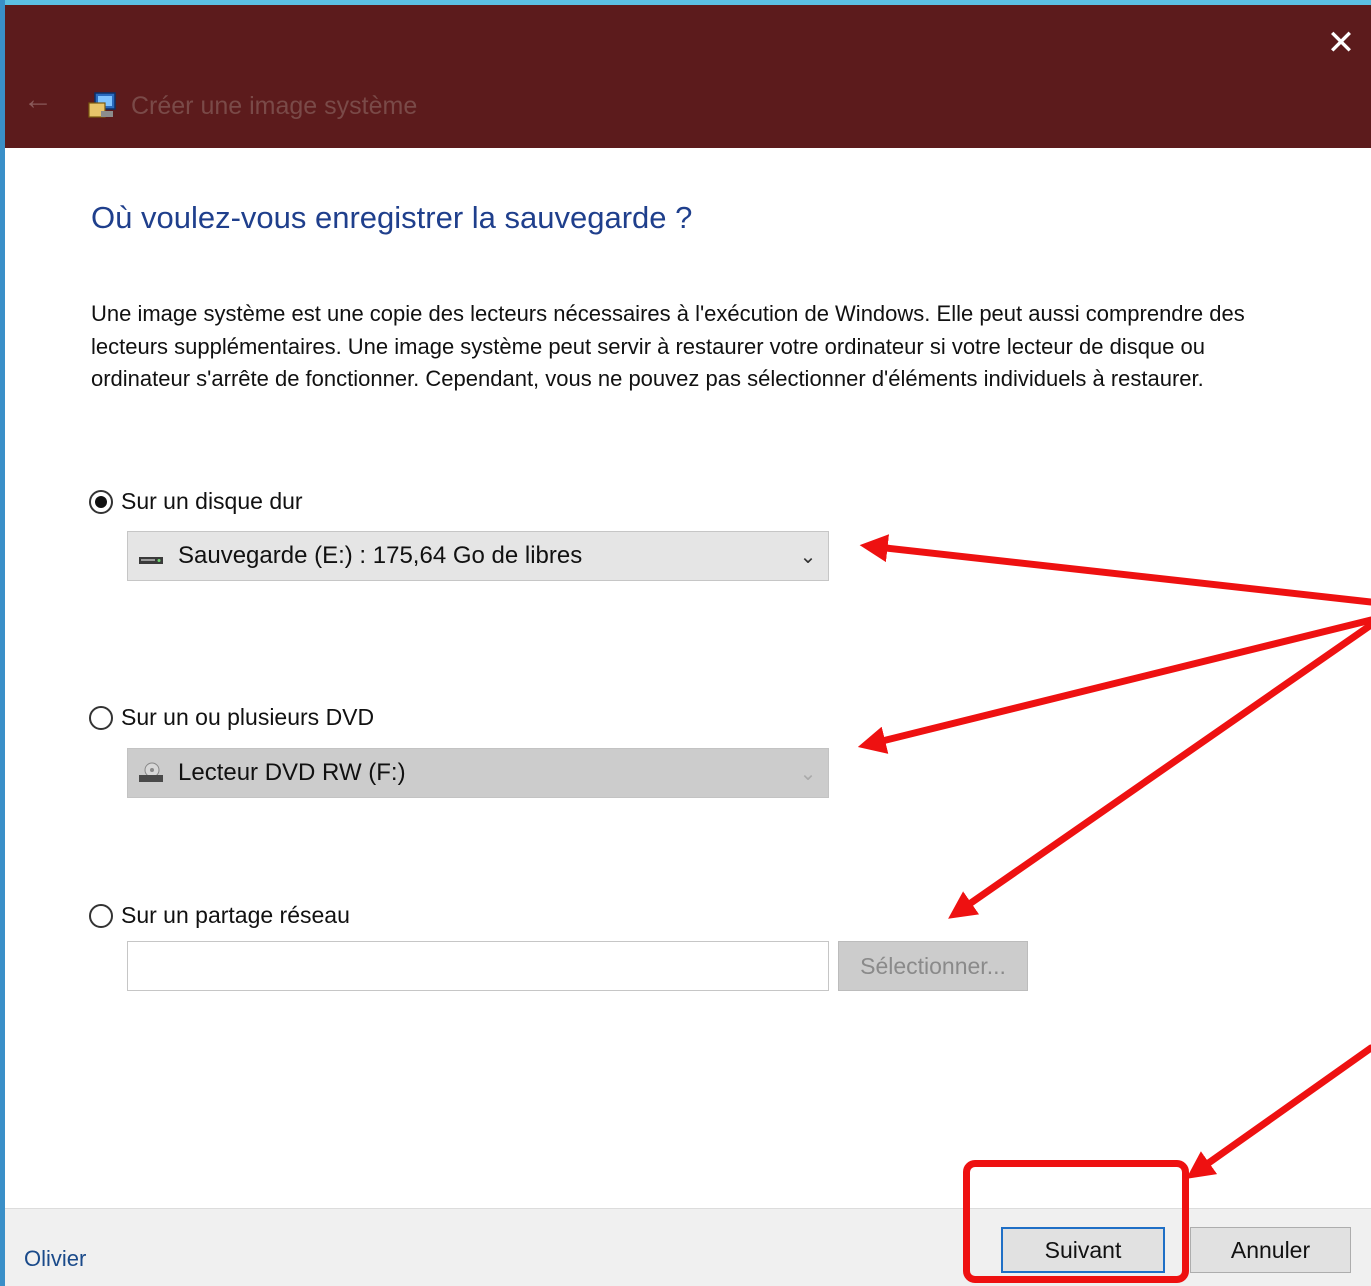  I want to click on dvd-selected-value: Lecteur DVD RW (F:), so click(292, 772).